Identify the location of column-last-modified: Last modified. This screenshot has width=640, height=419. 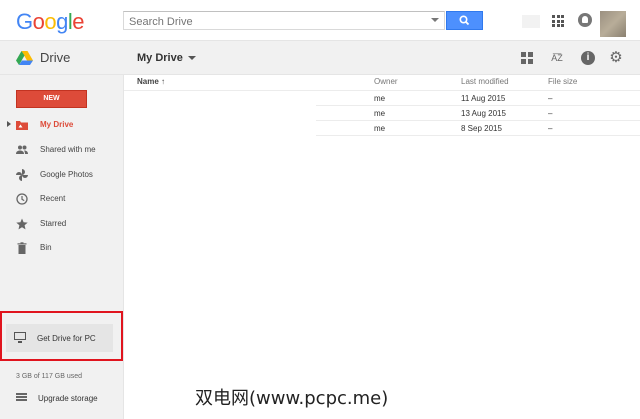
(485, 81).